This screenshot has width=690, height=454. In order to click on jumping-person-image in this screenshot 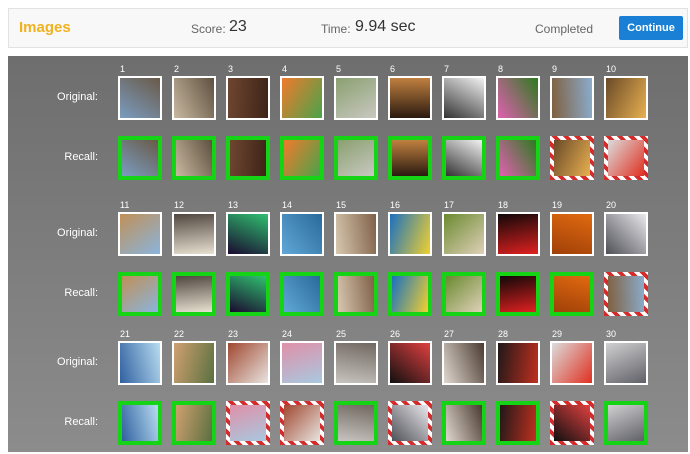, I will do `click(410, 423)`.